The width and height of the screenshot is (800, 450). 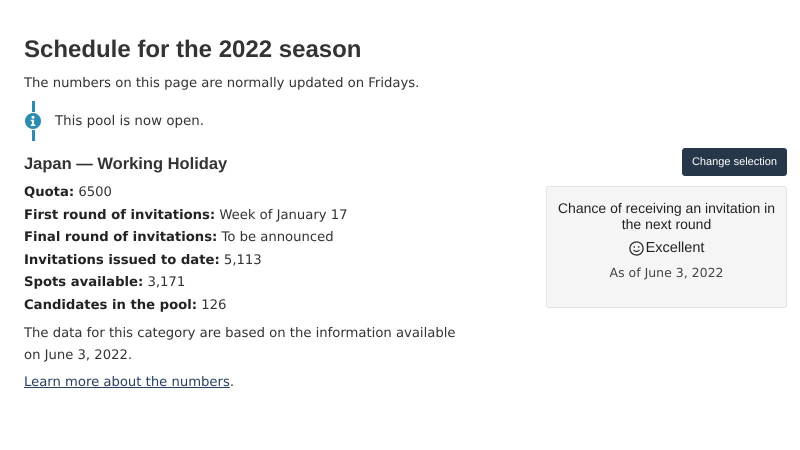 What do you see at coordinates (240, 345) in the screenshot?
I see `data-note: The data for this category are based on the information available on June 3, 2022.` at bounding box center [240, 345].